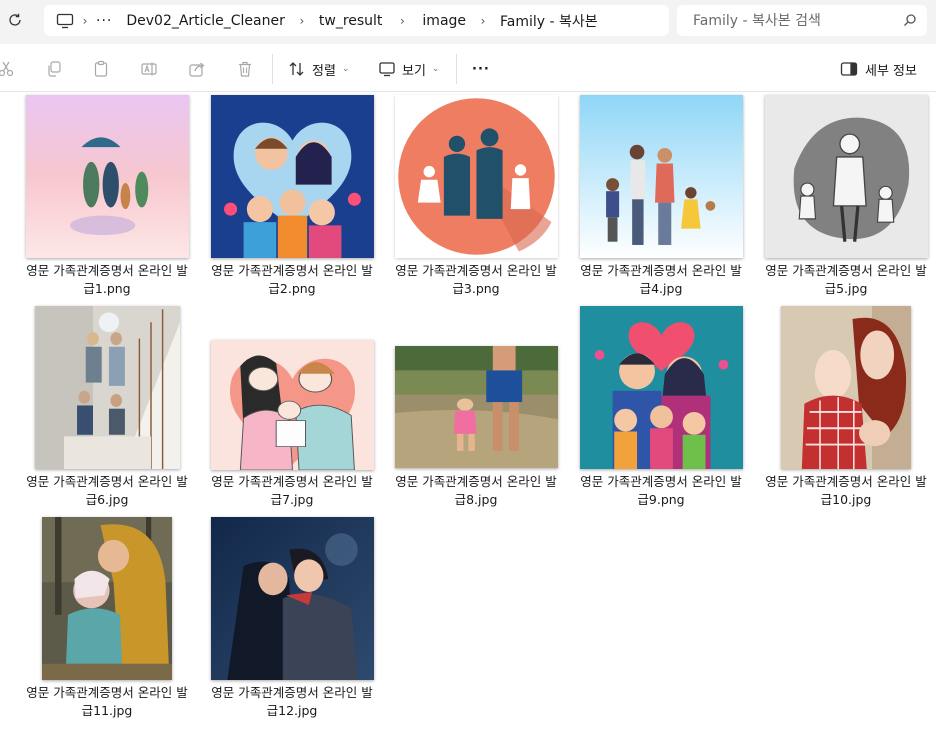 This screenshot has height=742, width=936. Describe the element at coordinates (846, 387) in the screenshot. I see `mother-baby-photo-thumbnail` at that location.